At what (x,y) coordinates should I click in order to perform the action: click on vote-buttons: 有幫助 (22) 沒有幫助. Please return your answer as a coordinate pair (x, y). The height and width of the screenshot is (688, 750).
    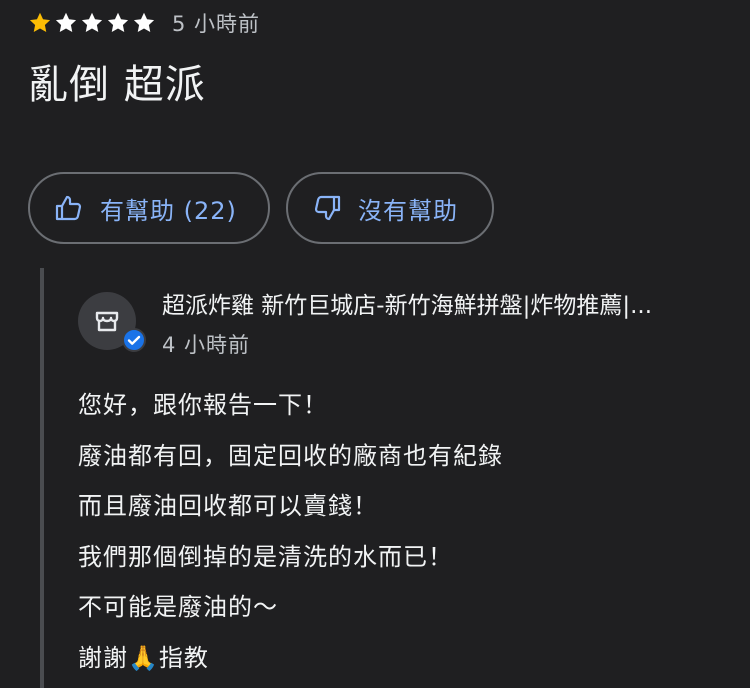
    Looking at the image, I should click on (261, 208).